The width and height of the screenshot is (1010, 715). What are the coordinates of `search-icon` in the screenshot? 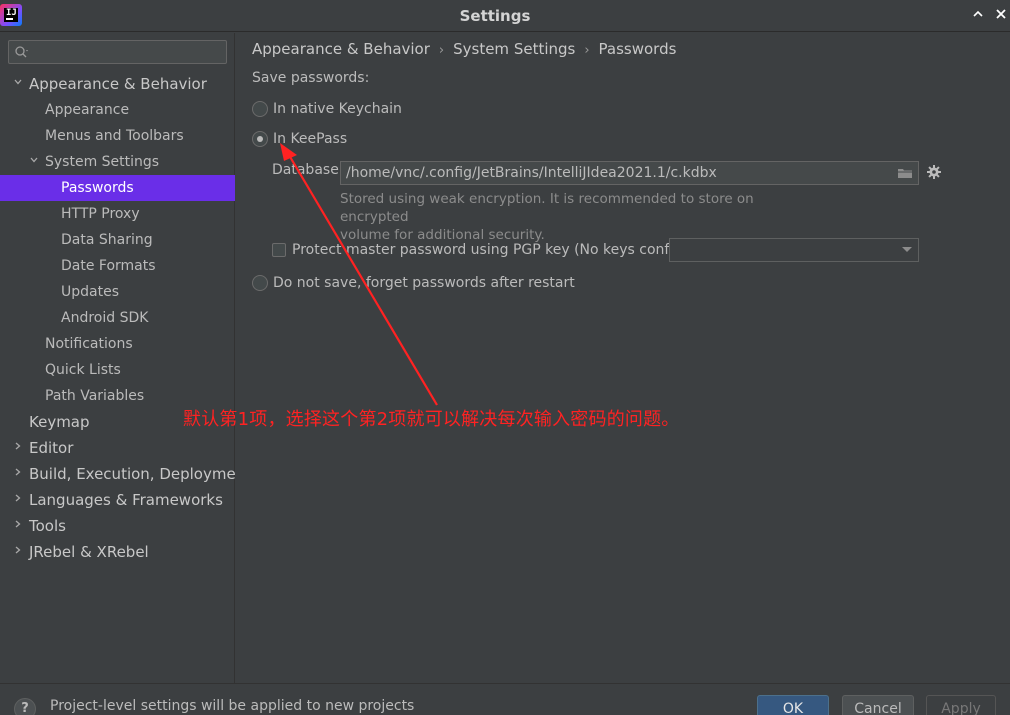 It's located at (21, 52).